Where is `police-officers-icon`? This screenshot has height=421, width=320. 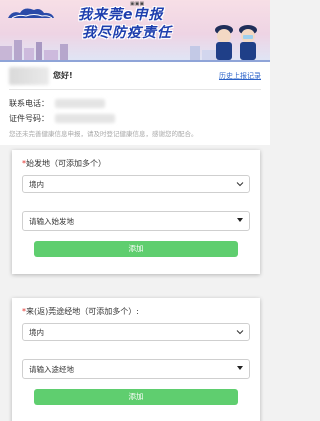
police-officers-icon is located at coordinates (236, 42).